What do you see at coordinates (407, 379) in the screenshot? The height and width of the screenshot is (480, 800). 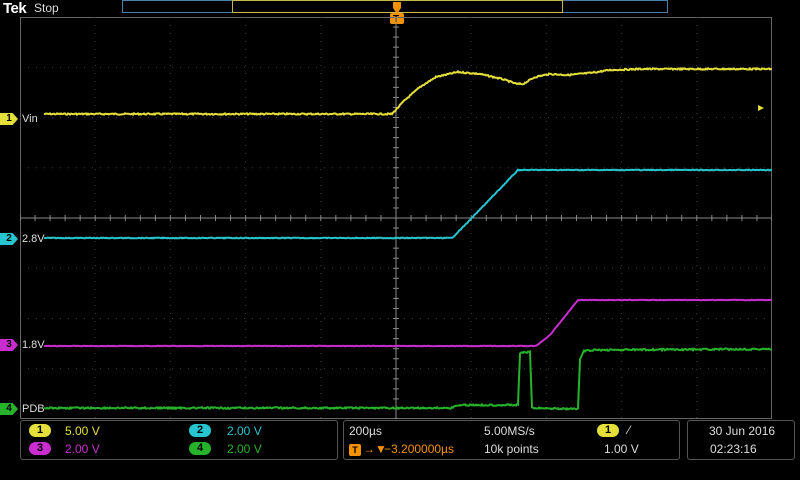 I see `channel-4-waveform` at bounding box center [407, 379].